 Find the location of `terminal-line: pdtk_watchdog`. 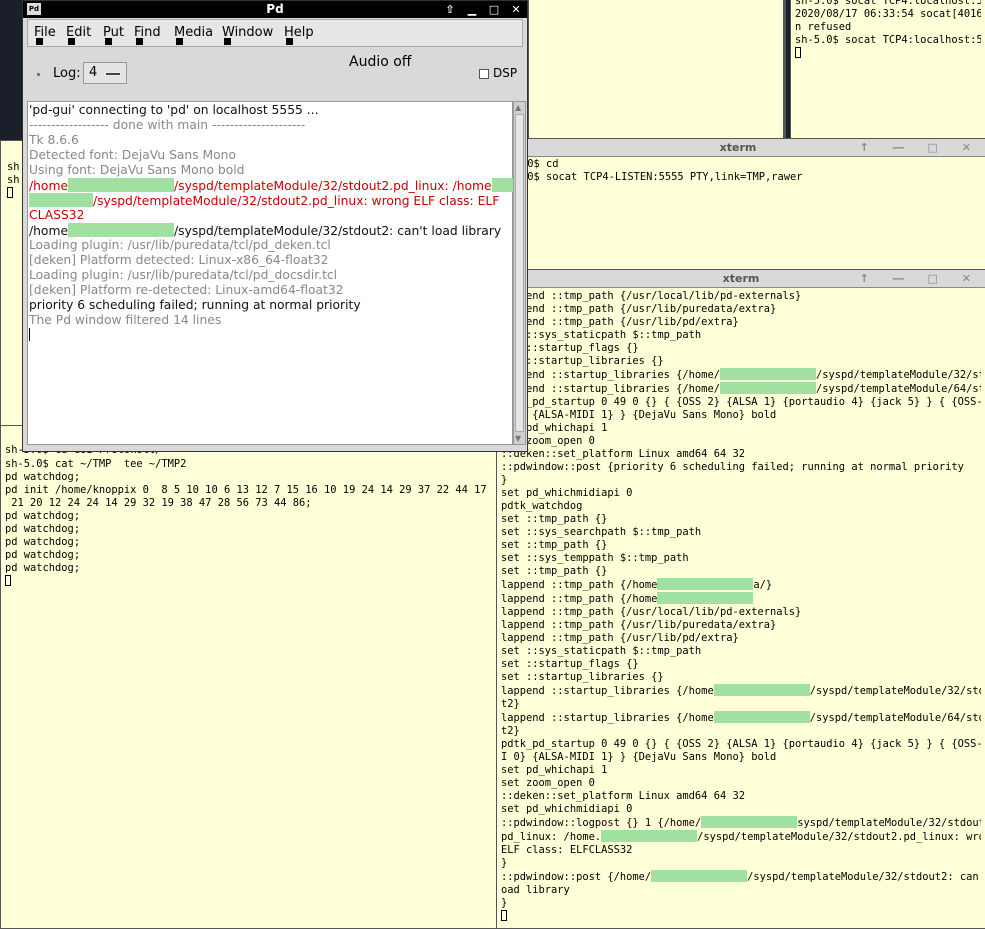

terminal-line: pdtk_watchdog is located at coordinates (542, 506).